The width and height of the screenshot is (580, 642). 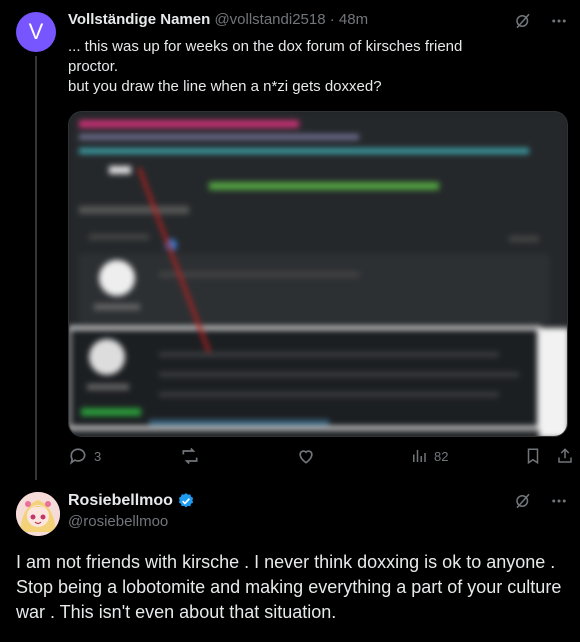 I want to click on tweet-actions: 3 82, so click(x=322, y=456).